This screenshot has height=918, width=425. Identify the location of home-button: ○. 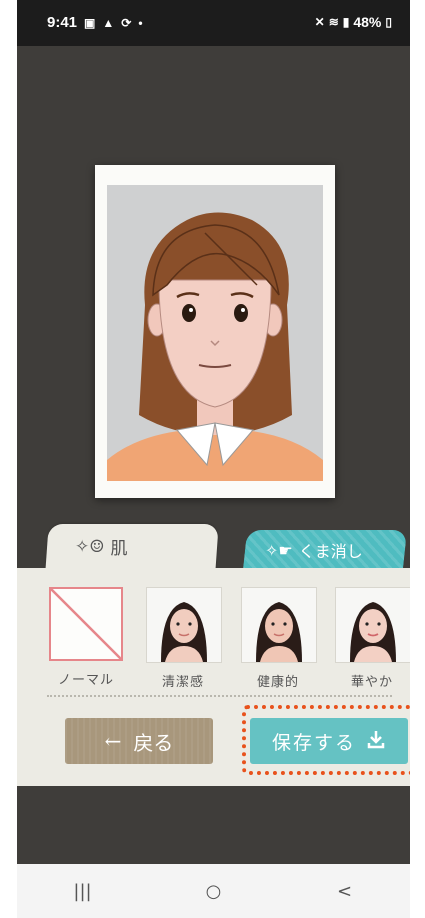
(214, 891).